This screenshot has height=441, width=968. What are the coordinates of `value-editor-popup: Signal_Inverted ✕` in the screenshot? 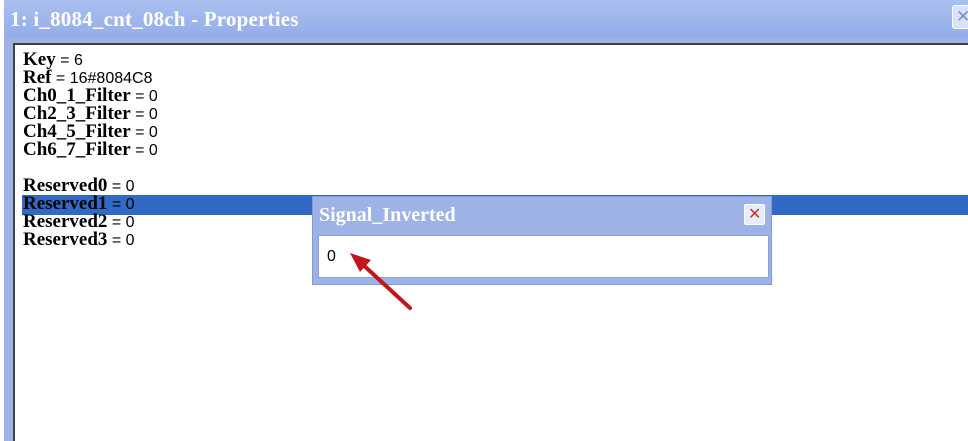 It's located at (542, 240).